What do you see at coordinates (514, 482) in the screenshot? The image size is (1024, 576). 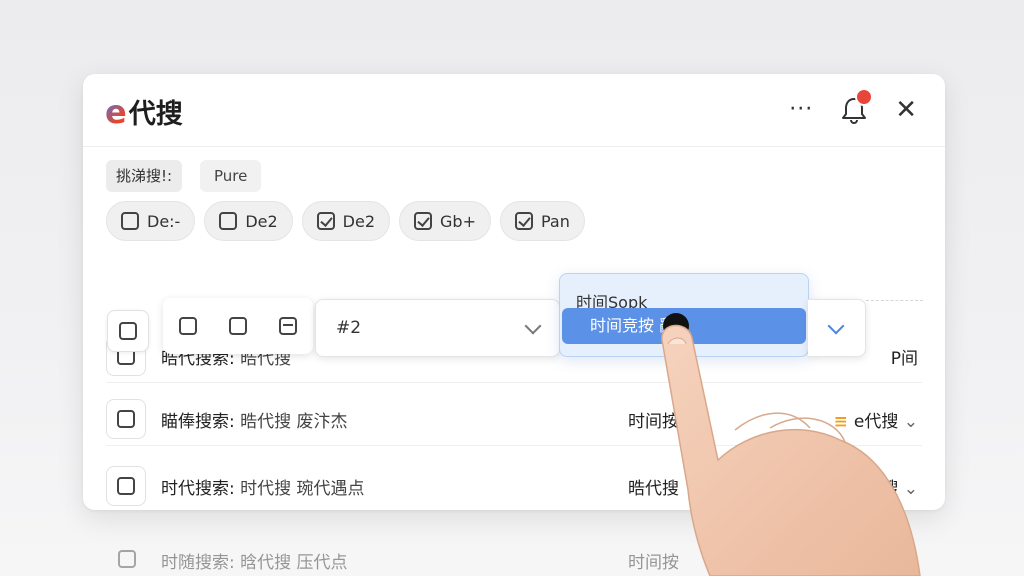 I see `table-row: 时代搜索: 时代搜 琬代遇点 晧代搜 搜 ⌄` at bounding box center [514, 482].